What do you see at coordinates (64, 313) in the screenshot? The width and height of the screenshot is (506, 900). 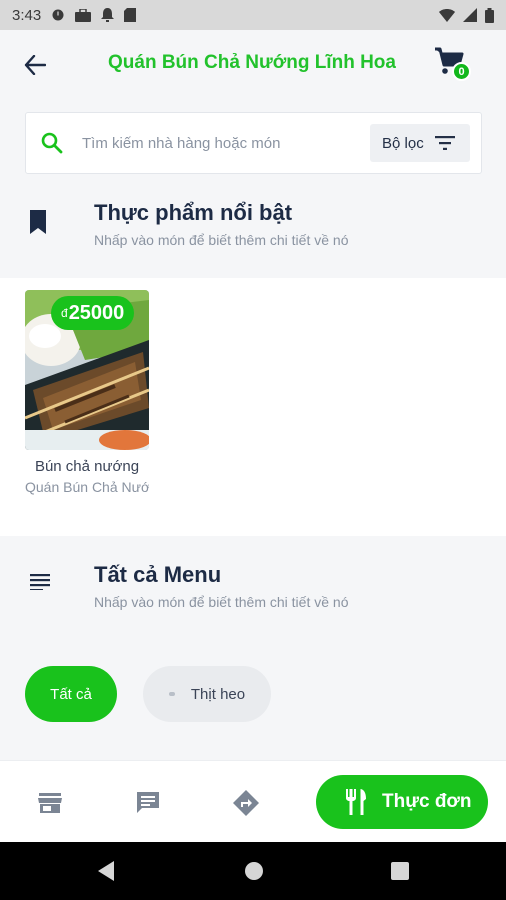 I see `currency-symbol: đ` at bounding box center [64, 313].